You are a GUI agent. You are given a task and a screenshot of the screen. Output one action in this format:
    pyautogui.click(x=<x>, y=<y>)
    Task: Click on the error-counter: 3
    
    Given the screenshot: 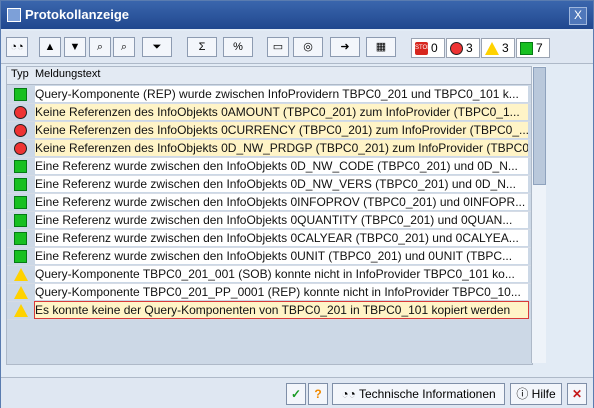 What is the action you would take?
    pyautogui.click(x=463, y=48)
    